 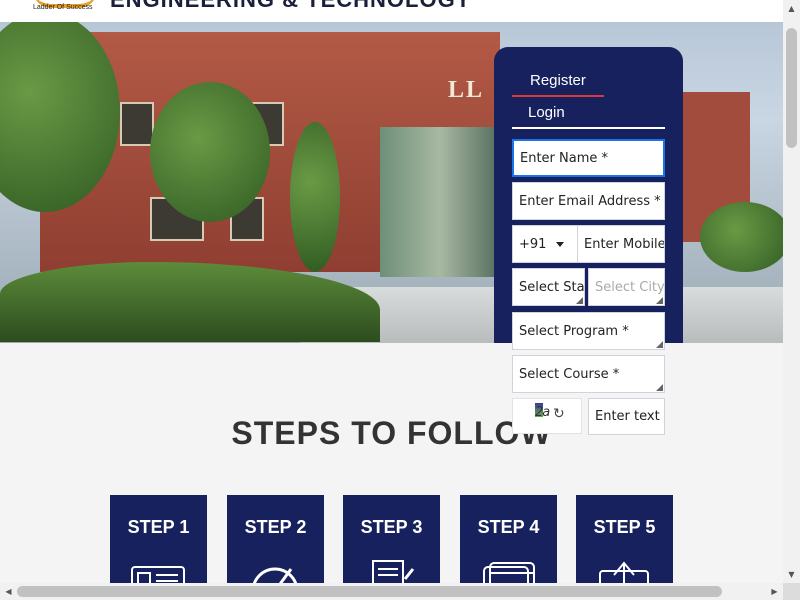 What do you see at coordinates (791, 291) in the screenshot?
I see `vertical-scrollbar: ▲ ▼` at bounding box center [791, 291].